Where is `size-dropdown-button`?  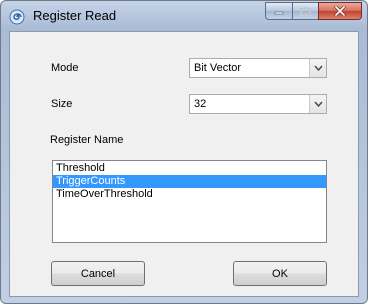
size-dropdown-button is located at coordinates (317, 104).